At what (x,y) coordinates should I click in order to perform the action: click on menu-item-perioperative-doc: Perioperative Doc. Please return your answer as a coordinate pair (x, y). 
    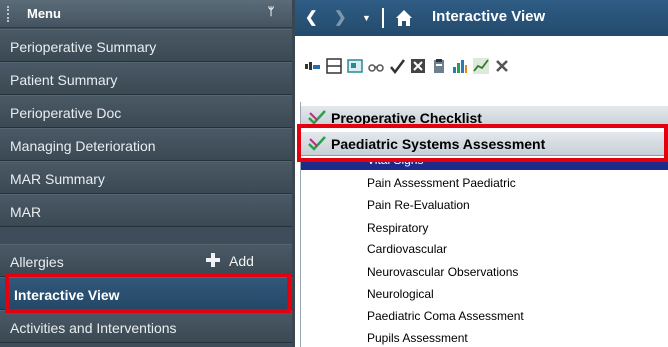
    Looking at the image, I should click on (146, 111).